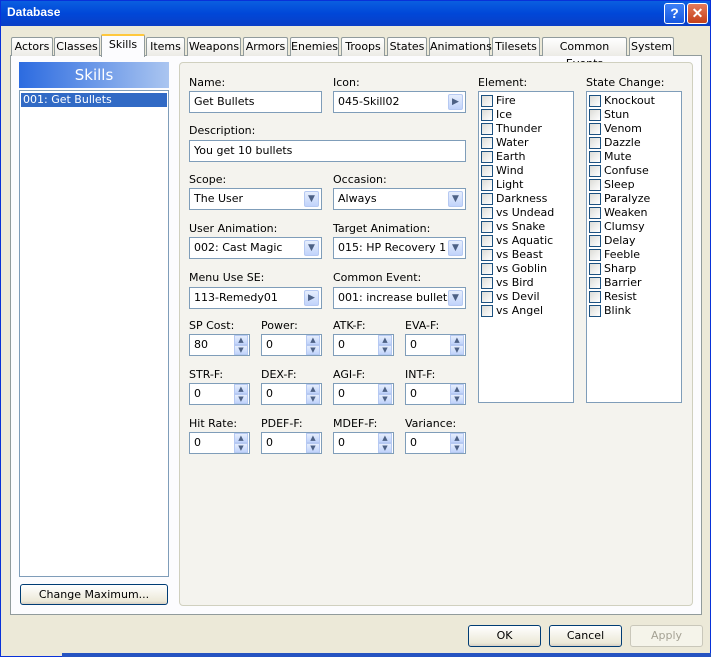 The height and width of the screenshot is (657, 711). Describe the element at coordinates (504, 636) in the screenshot. I see `ok-button: OK` at that location.